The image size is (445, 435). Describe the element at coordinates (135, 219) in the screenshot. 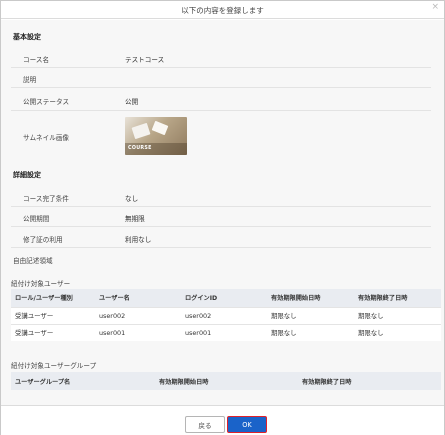

I see `publish-period-value: 無期限` at that location.